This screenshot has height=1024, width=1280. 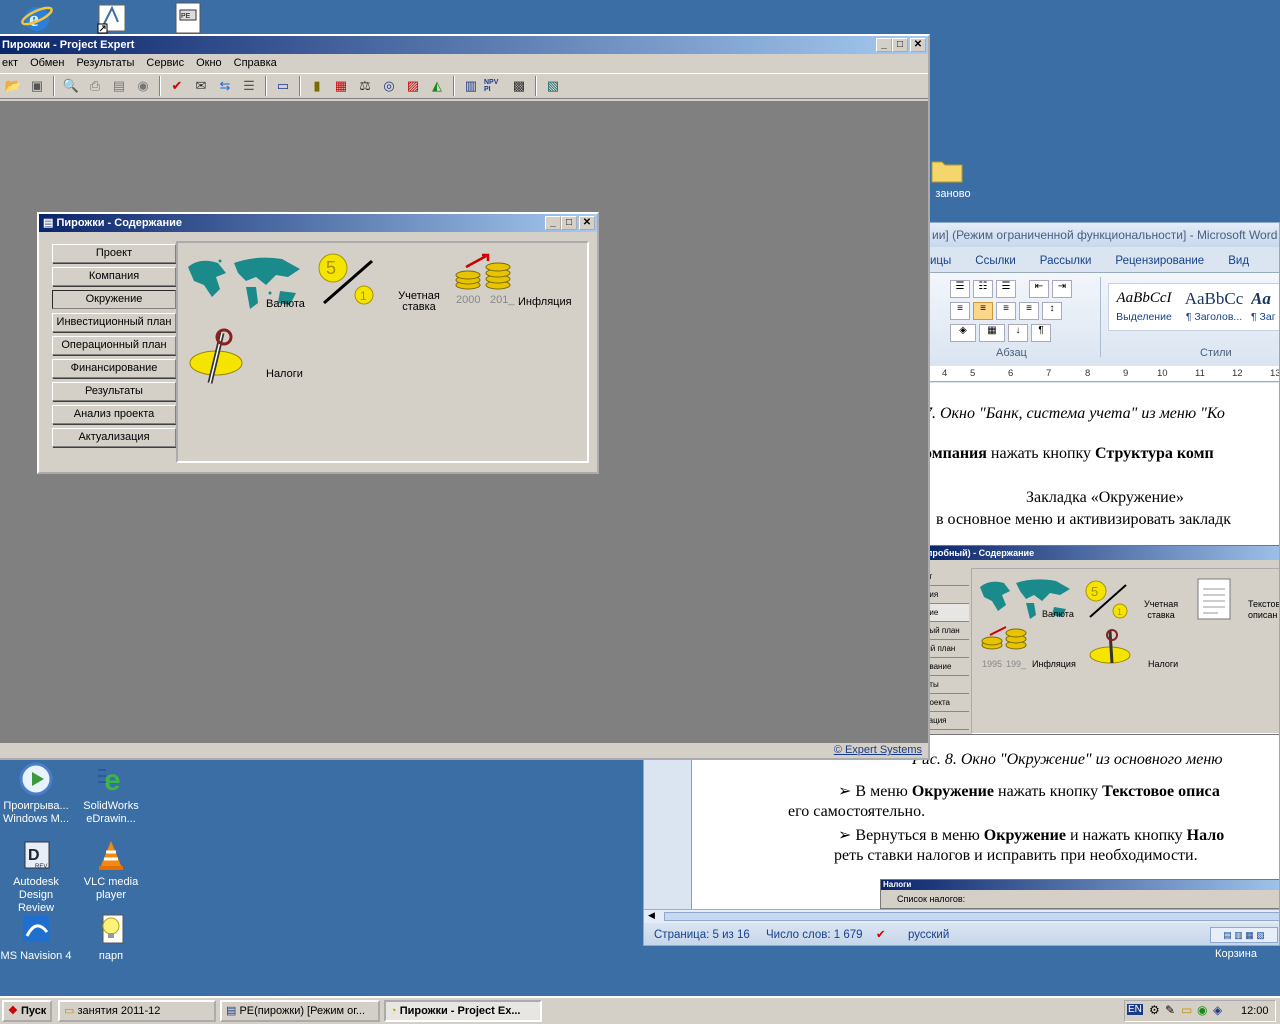 What do you see at coordinates (1236, 954) in the screenshot?
I see `desktop-icon-recycle: Корзина` at bounding box center [1236, 954].